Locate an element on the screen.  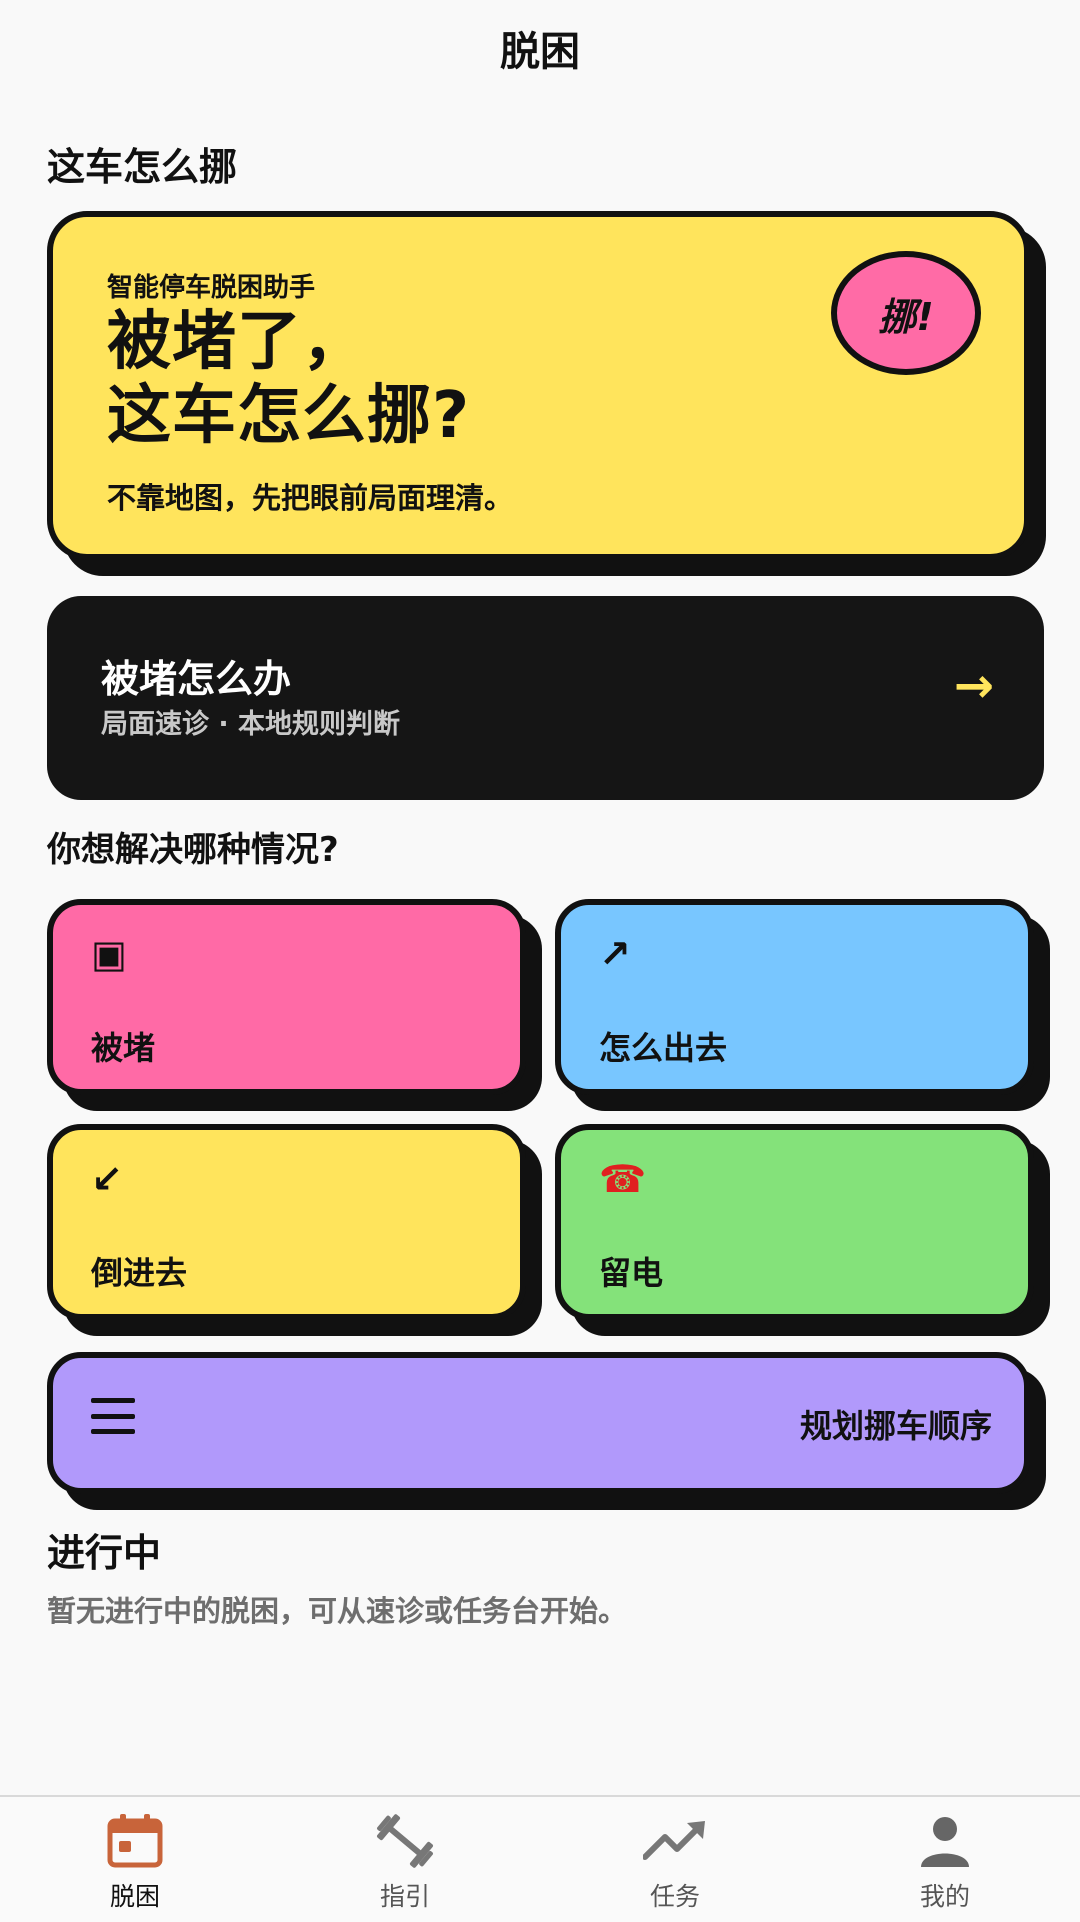
hero-headline-line1: 被堵了， is located at coordinates (237, 342).